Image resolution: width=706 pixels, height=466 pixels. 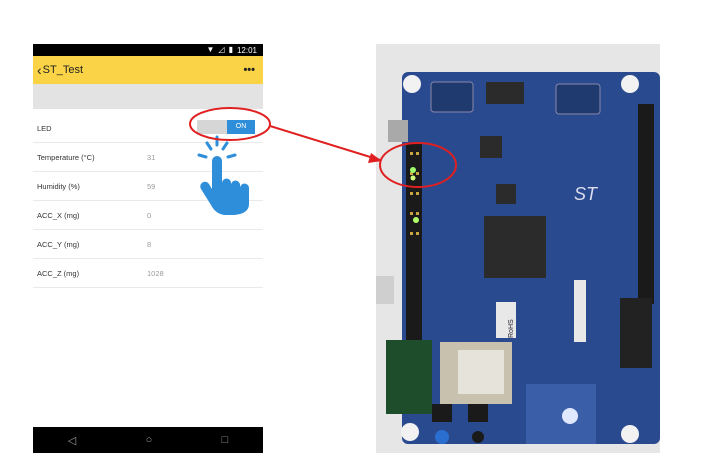 What do you see at coordinates (66, 157) in the screenshot?
I see `row-label: Temperature (°C)` at bounding box center [66, 157].